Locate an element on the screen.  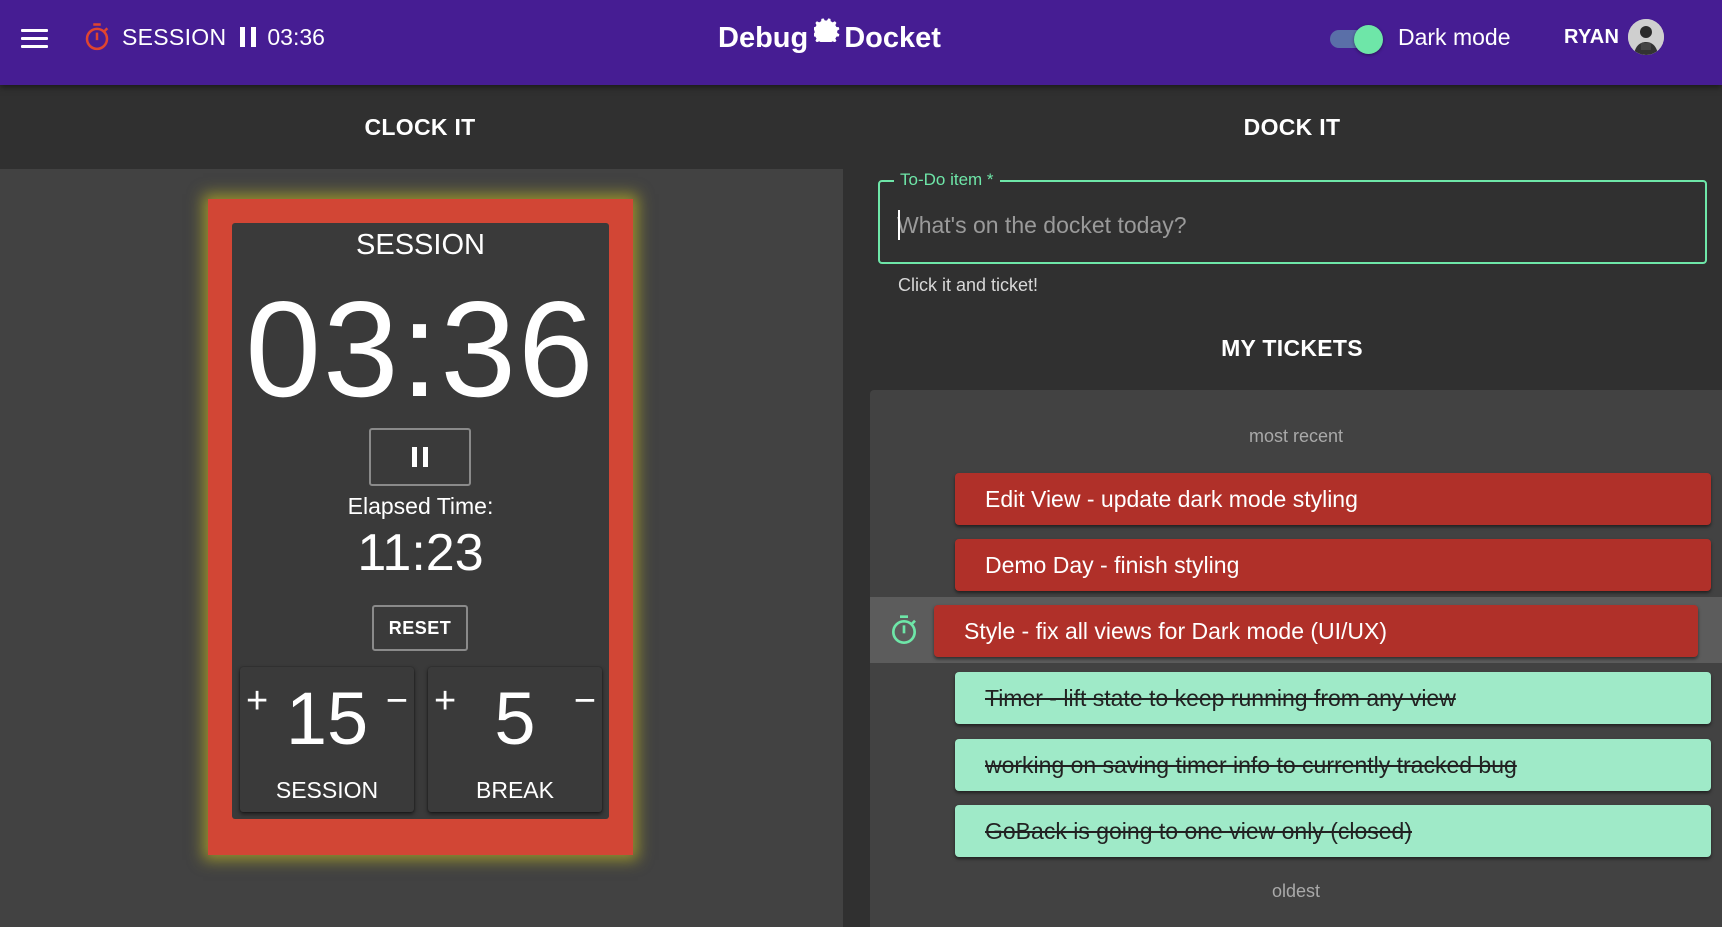
session-length-label: SESSION is located at coordinates (327, 790).